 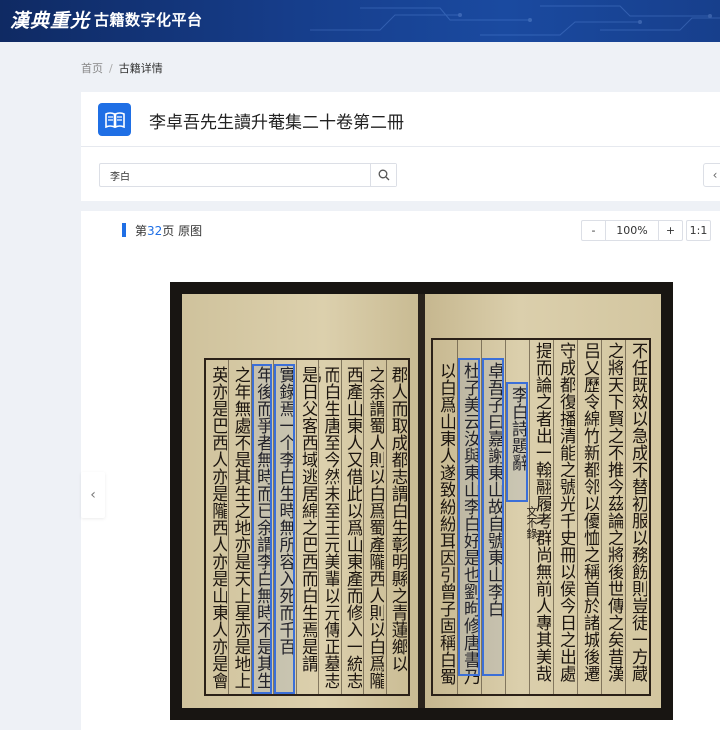 What do you see at coordinates (124, 230) in the screenshot?
I see `section-marker` at bounding box center [124, 230].